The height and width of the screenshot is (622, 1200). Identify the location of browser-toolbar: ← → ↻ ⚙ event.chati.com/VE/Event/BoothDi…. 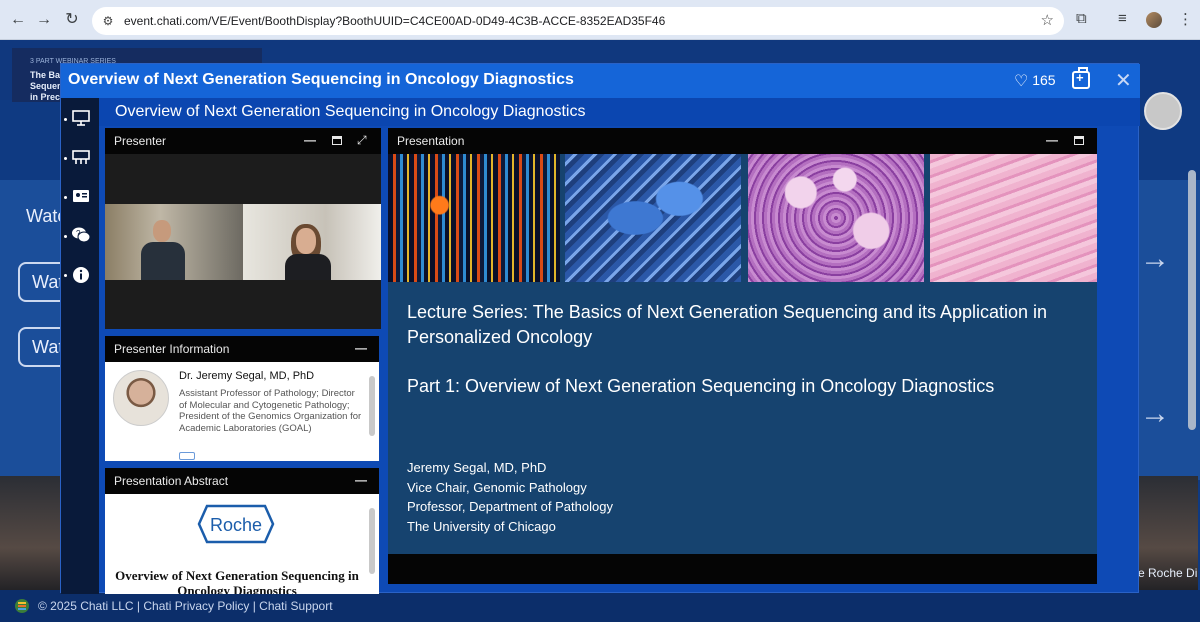
(600, 20).